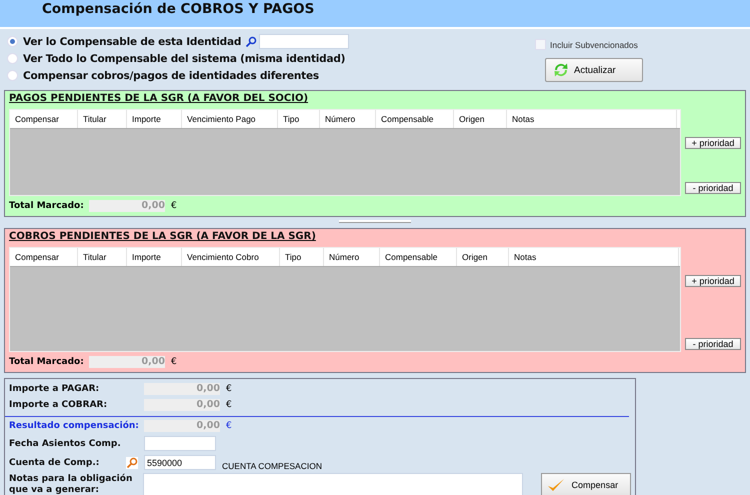  I want to click on account-field: 5590000, so click(180, 462).